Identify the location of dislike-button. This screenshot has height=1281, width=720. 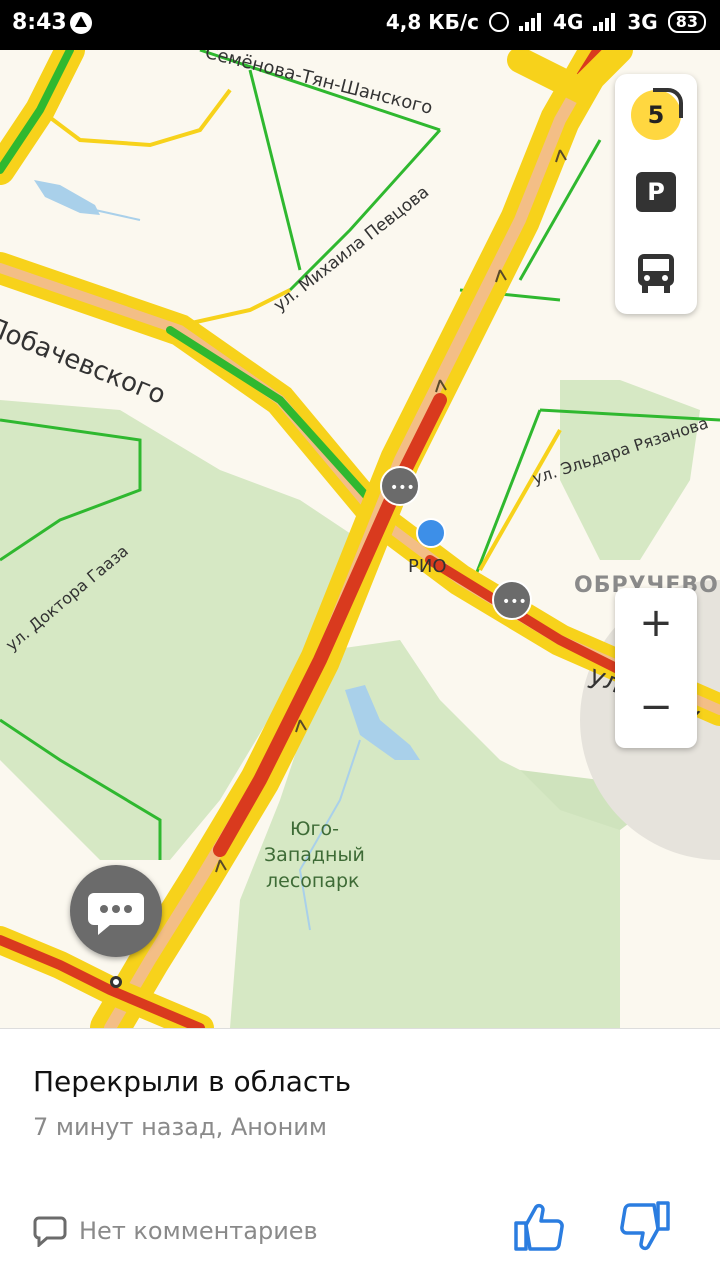
(644, 1227).